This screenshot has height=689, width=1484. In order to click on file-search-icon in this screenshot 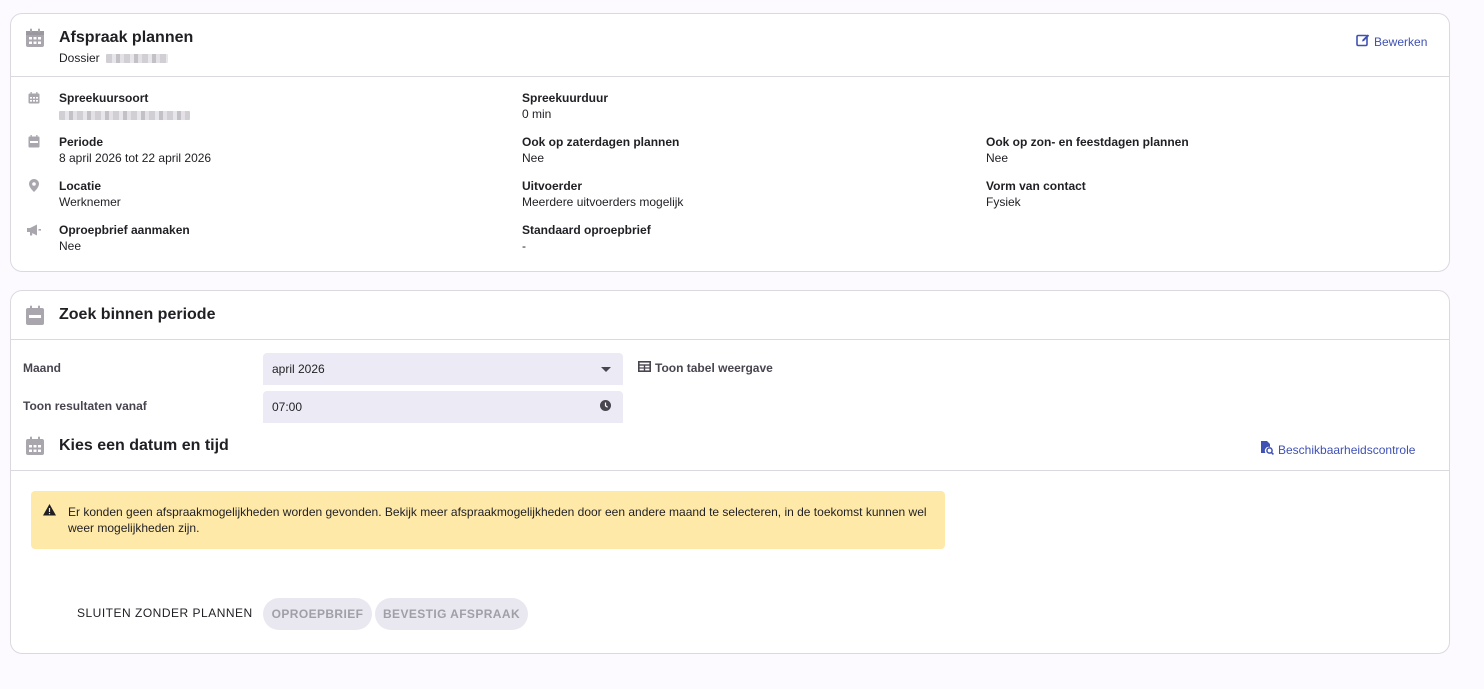, I will do `click(1267, 449)`.